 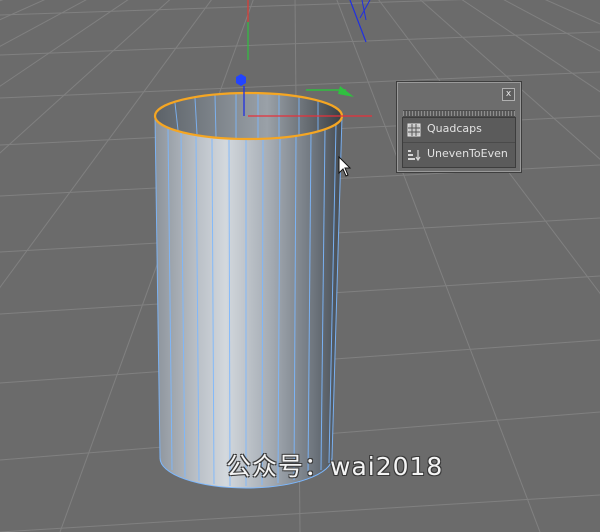 I want to click on palette-drag-handle, so click(x=459, y=113).